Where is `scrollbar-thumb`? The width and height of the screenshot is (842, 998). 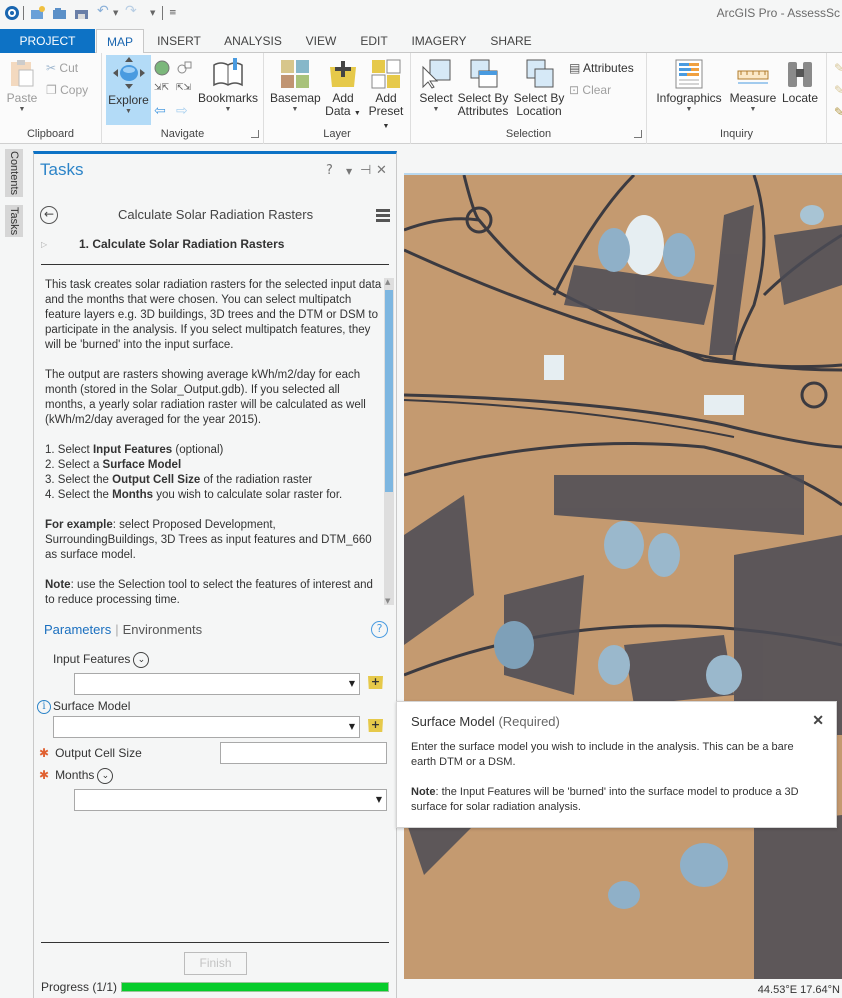 scrollbar-thumb is located at coordinates (389, 391).